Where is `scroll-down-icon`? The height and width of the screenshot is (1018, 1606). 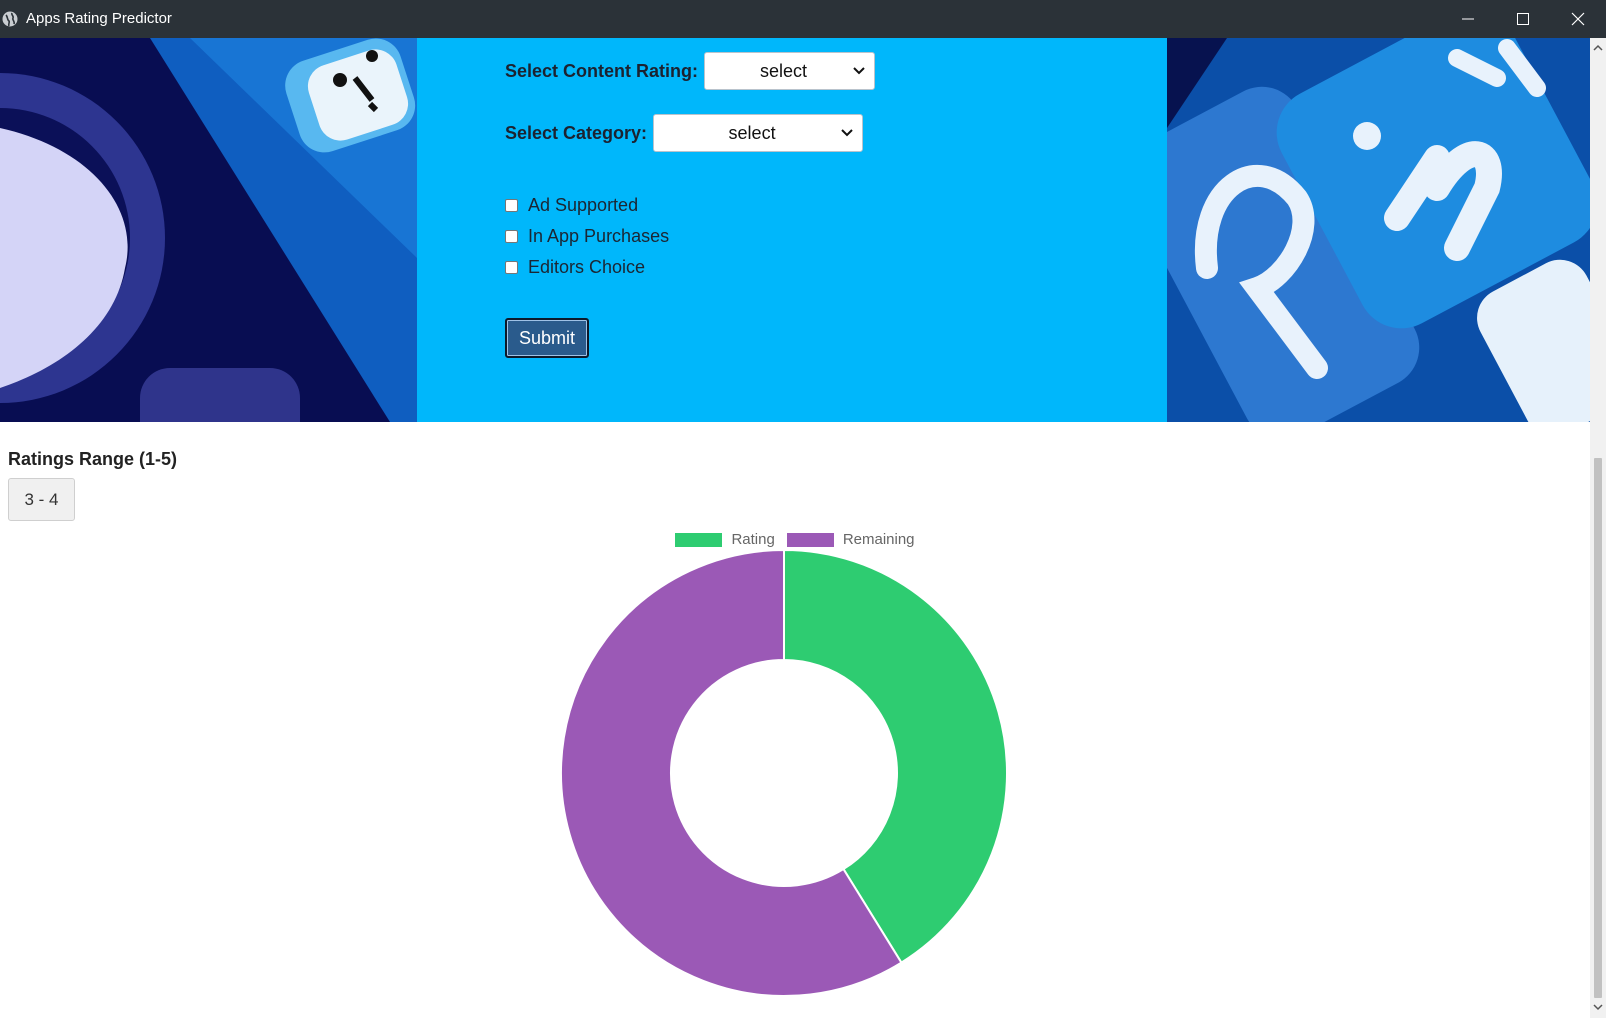 scroll-down-icon is located at coordinates (1598, 1007).